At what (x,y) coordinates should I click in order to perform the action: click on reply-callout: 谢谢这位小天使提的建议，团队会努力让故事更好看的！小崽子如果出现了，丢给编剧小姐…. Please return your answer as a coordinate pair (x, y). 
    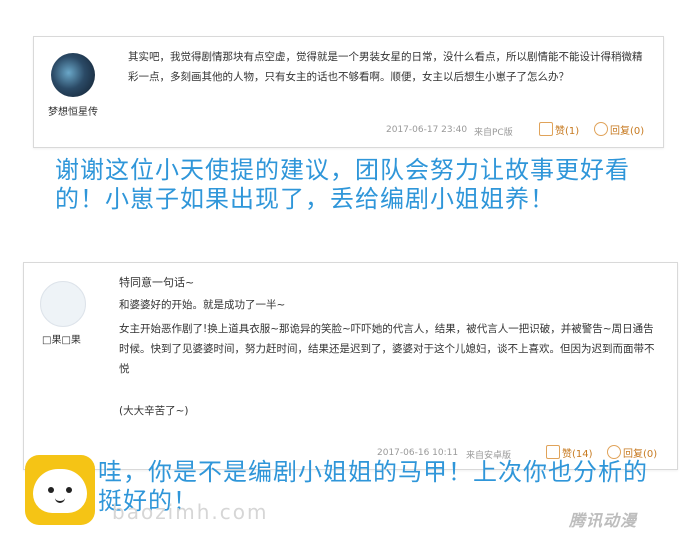
    Looking at the image, I should click on (342, 184).